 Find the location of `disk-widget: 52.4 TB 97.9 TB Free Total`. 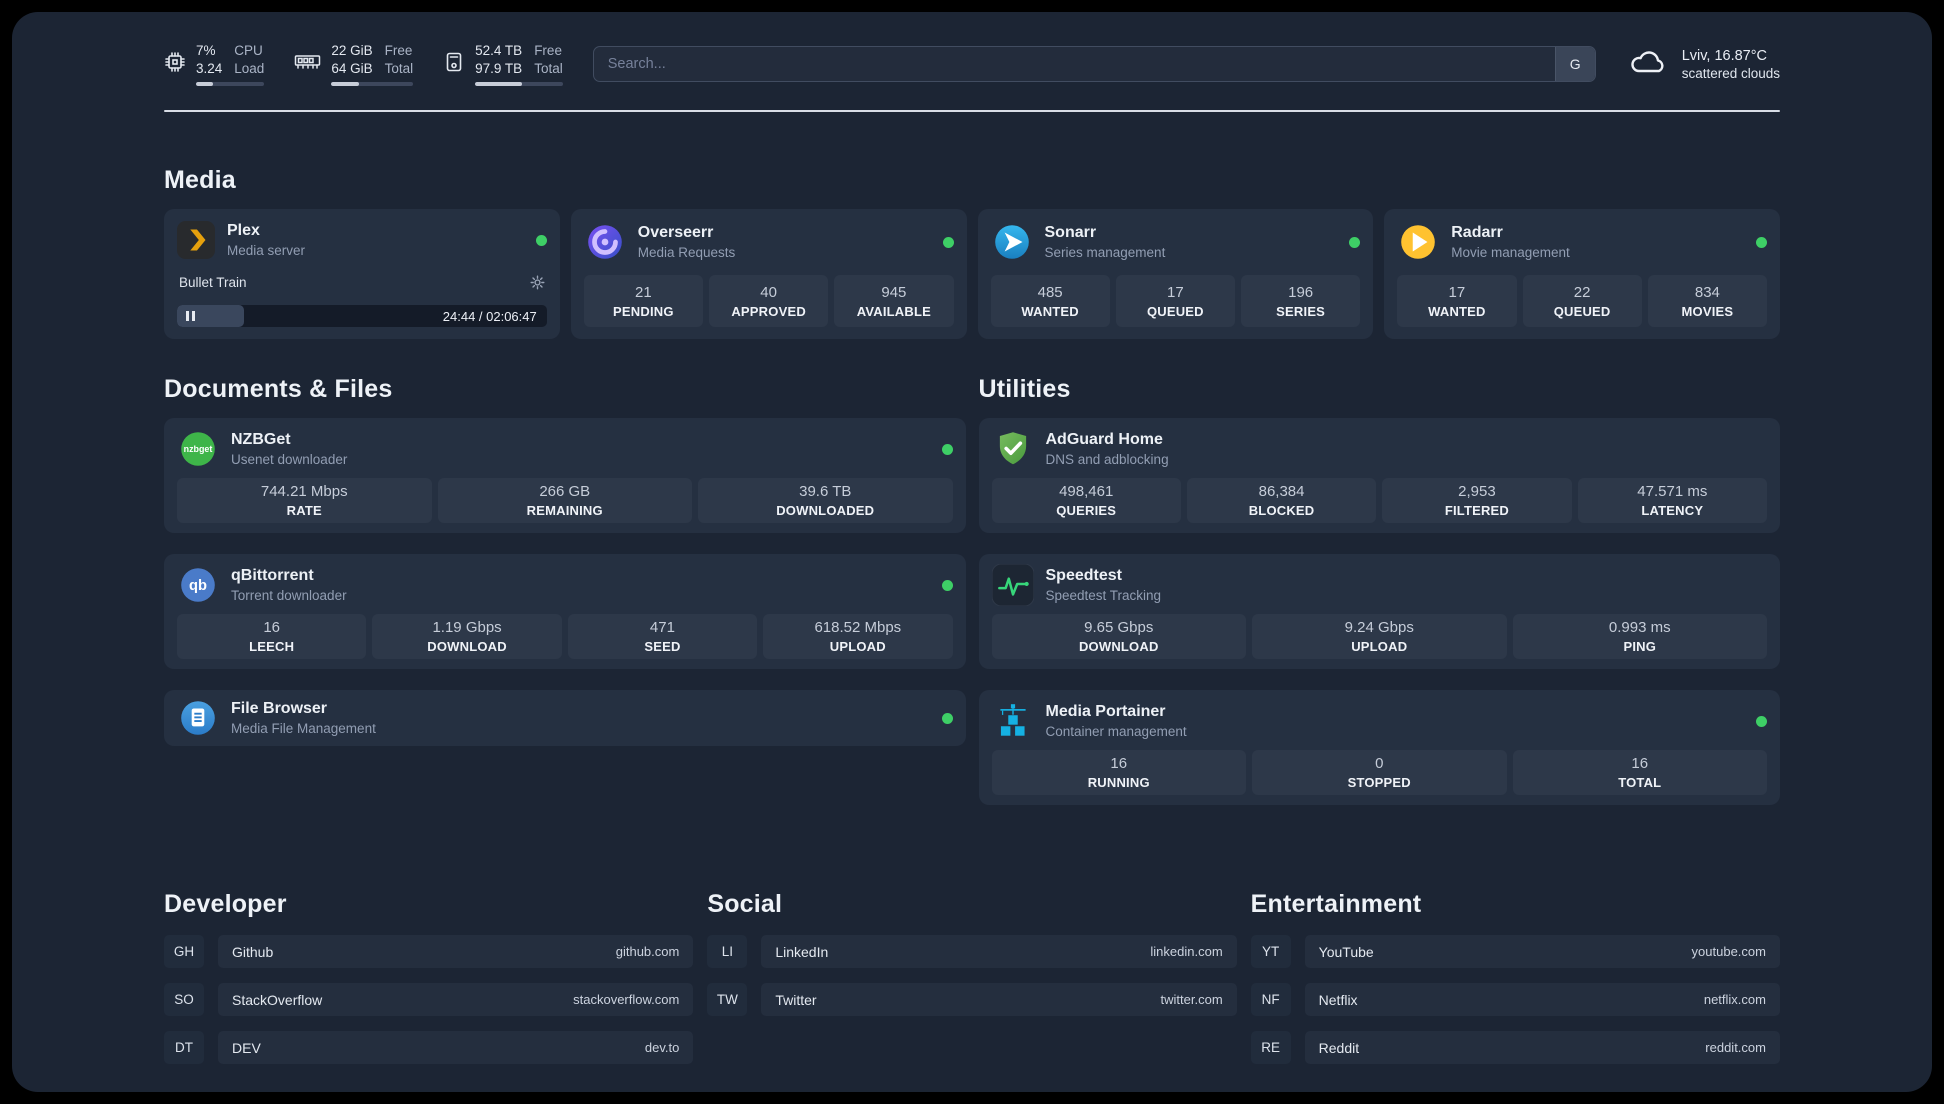

disk-widget: 52.4 TB 97.9 TB Free Total is located at coordinates (503, 64).